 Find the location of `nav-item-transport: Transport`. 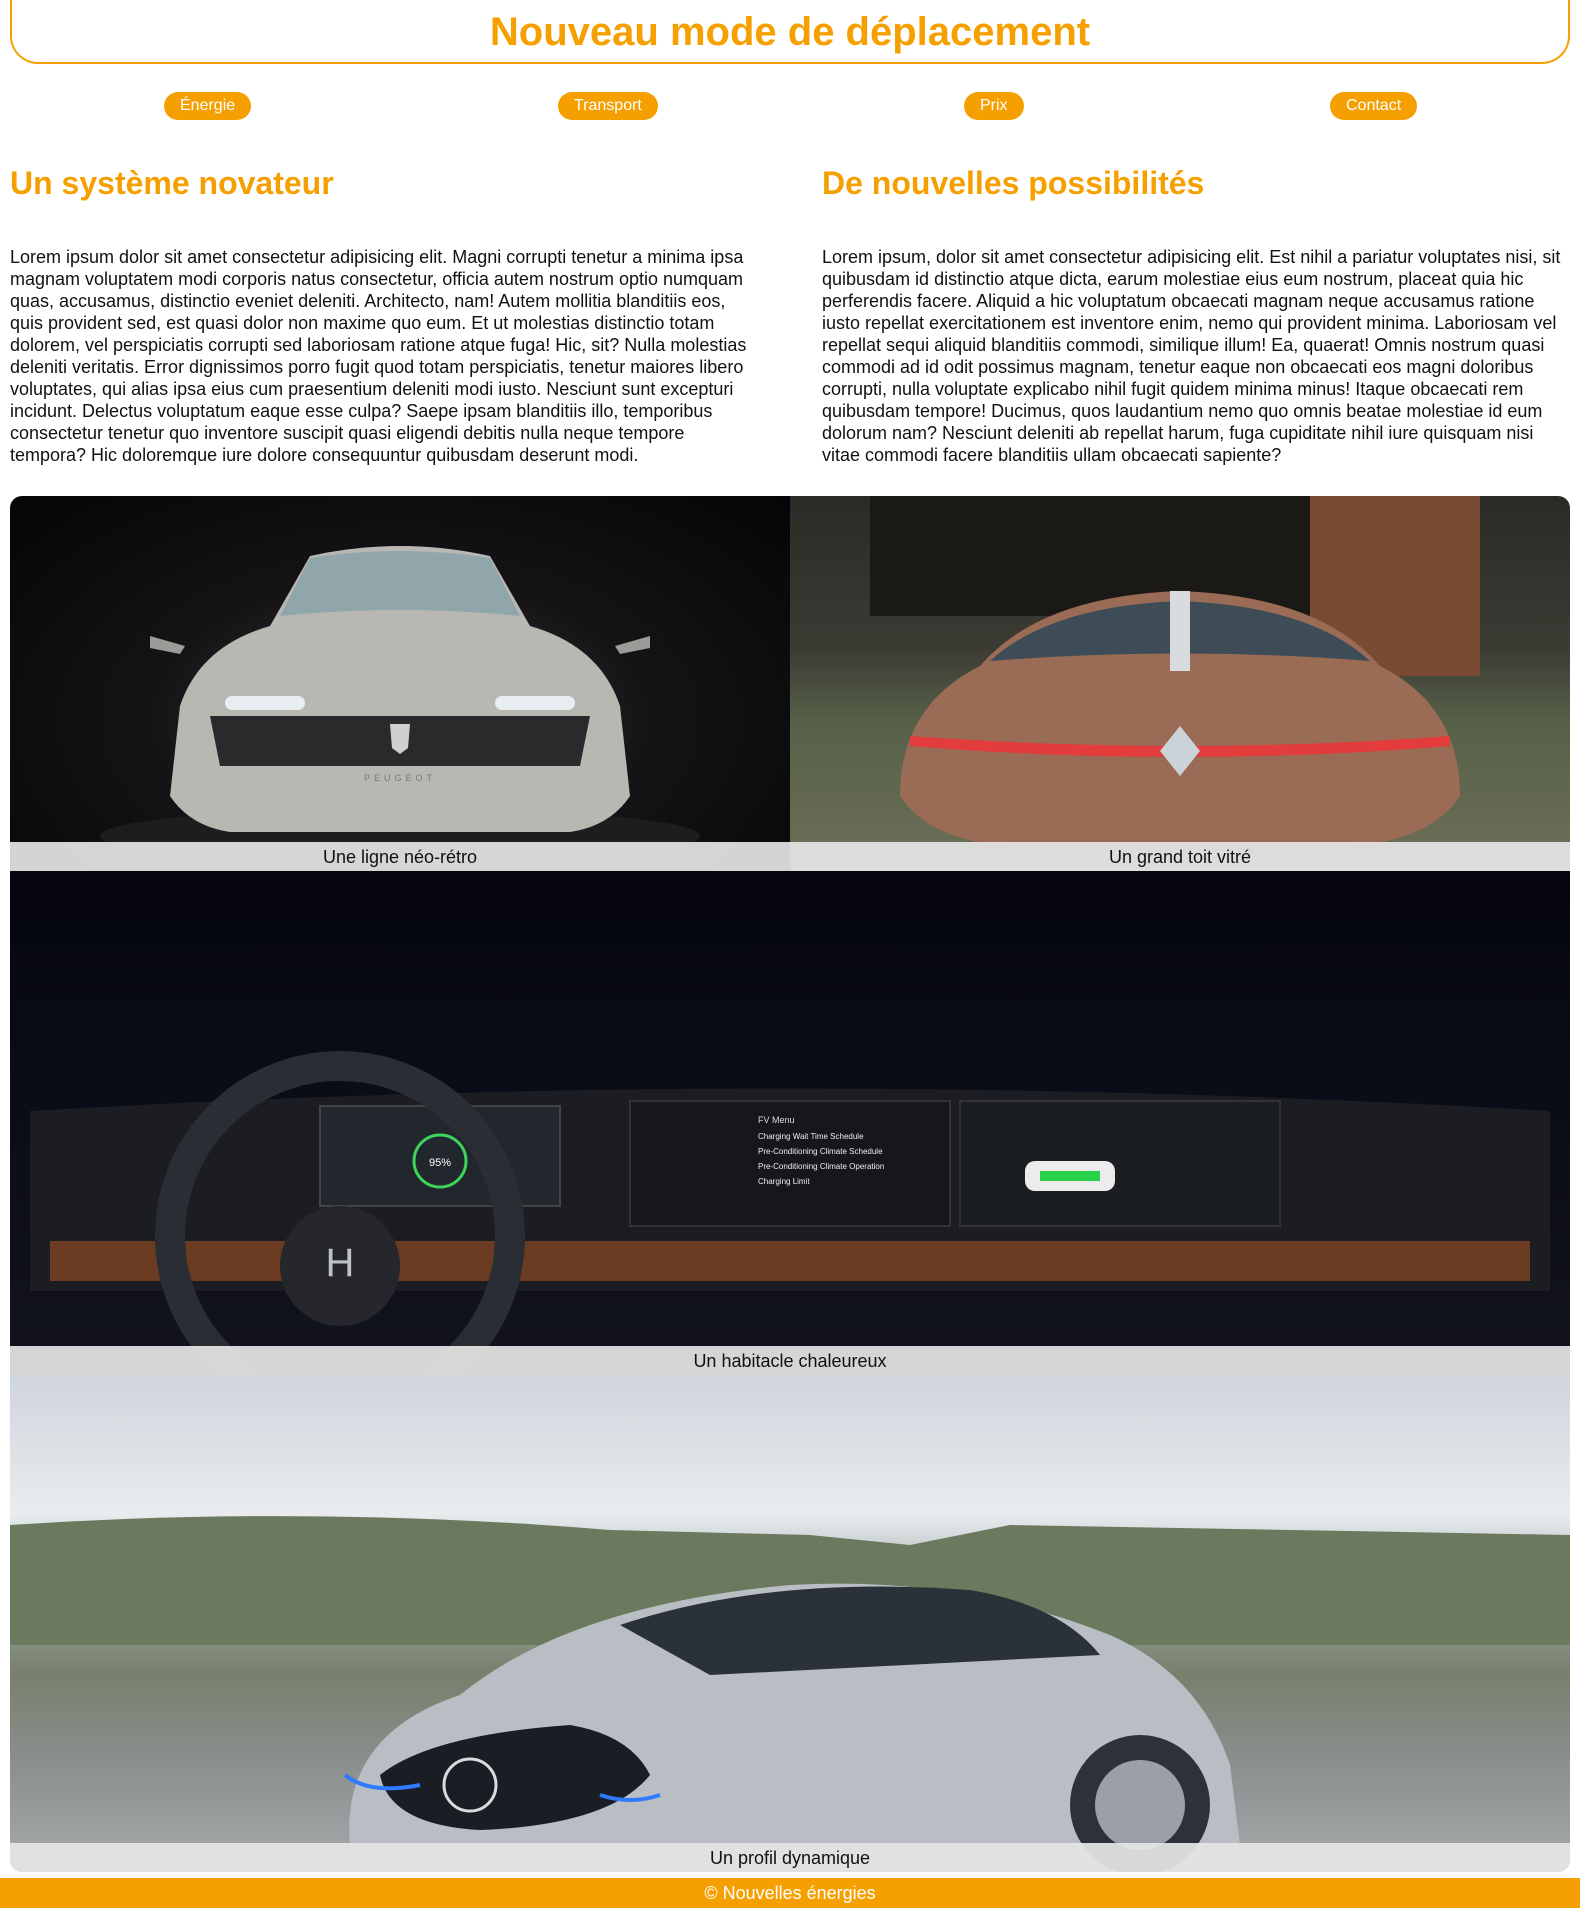

nav-item-transport: Transport is located at coordinates (608, 106).